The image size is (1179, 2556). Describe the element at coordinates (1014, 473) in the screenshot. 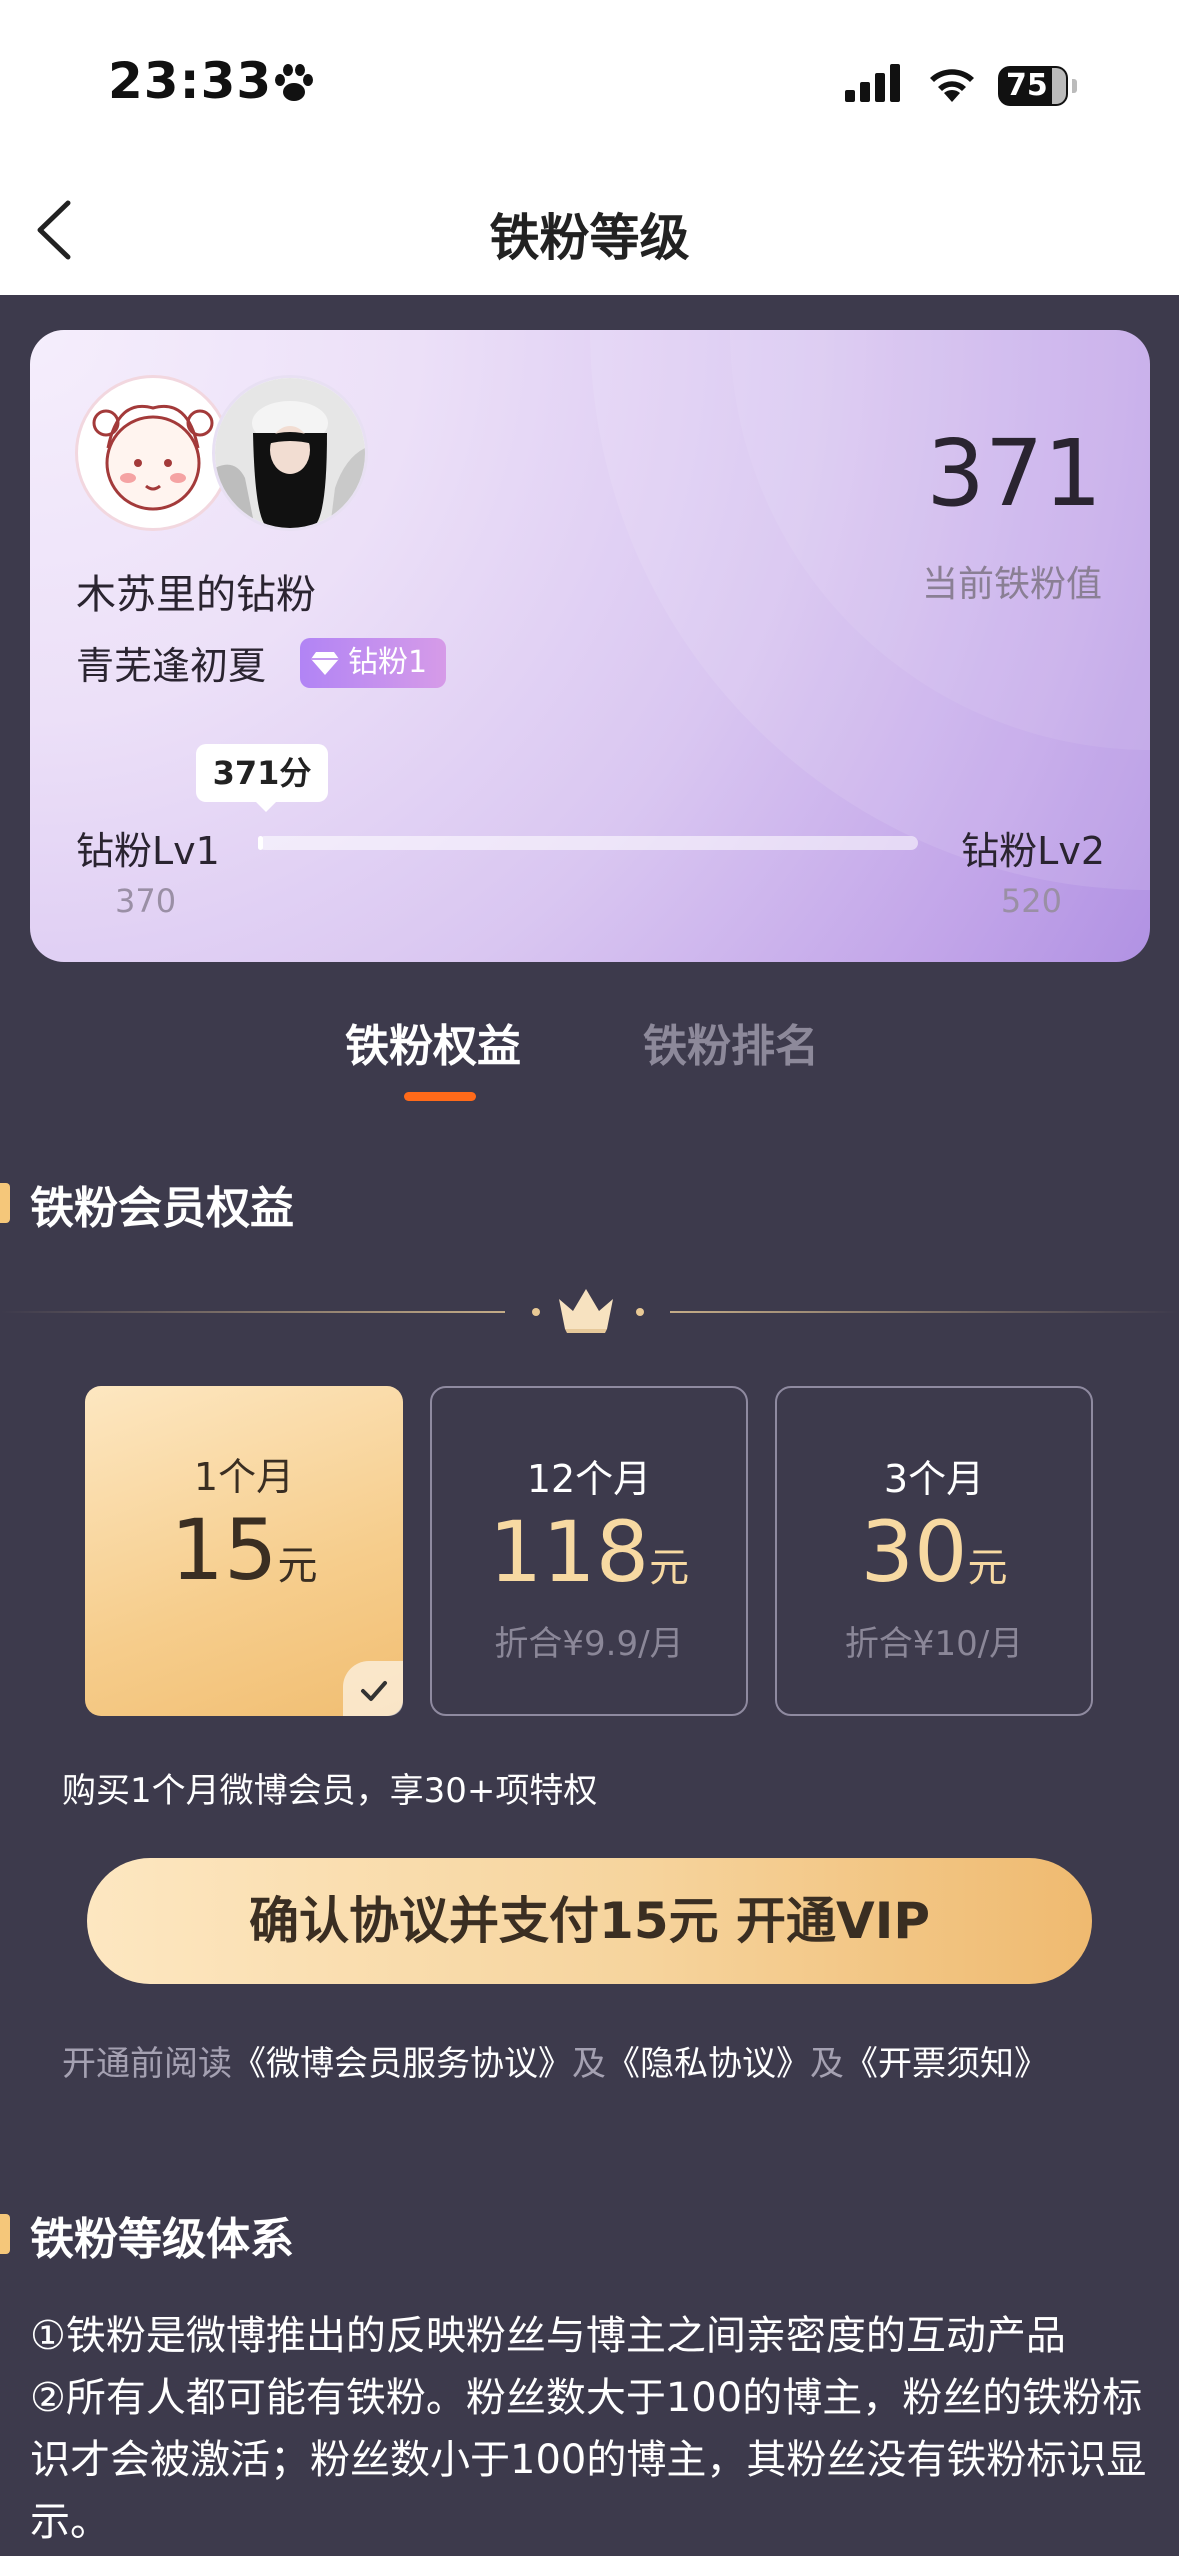

I see `fan-score: 371` at that location.